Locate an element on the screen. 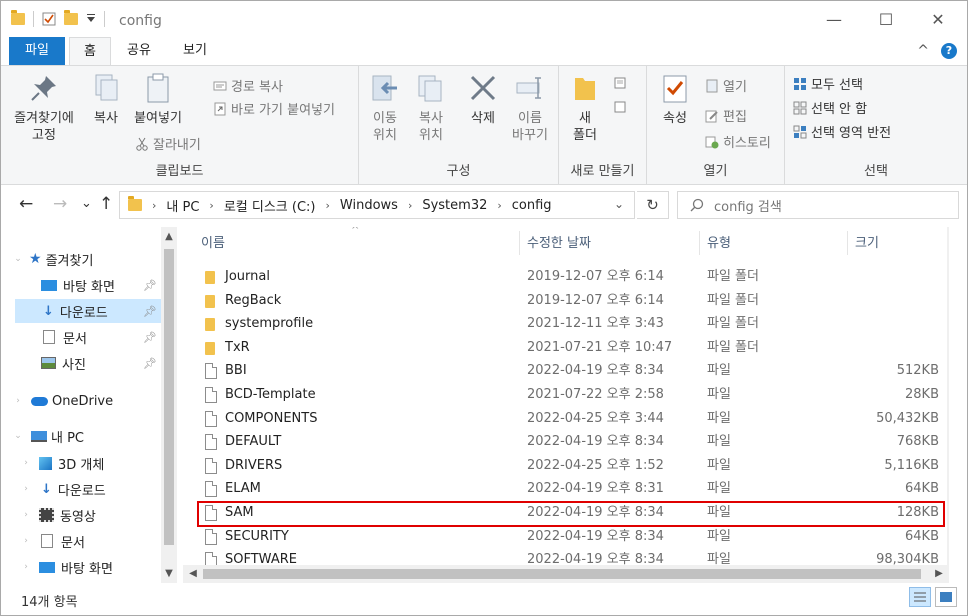 This screenshot has width=968, height=616. file-row: TxR 2021-07-21 오후 10:47 파일 폴더 is located at coordinates (566, 348).